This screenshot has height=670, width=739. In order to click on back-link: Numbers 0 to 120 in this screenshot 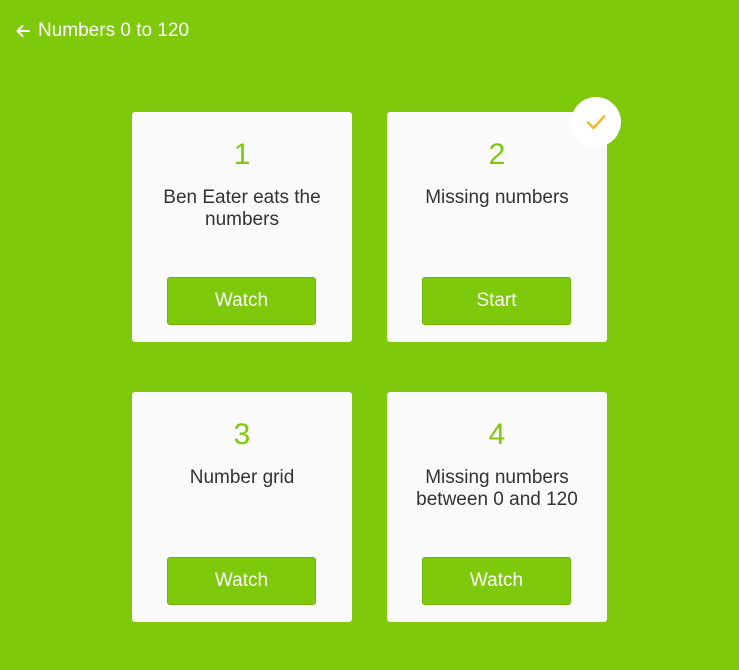, I will do `click(101, 31)`.